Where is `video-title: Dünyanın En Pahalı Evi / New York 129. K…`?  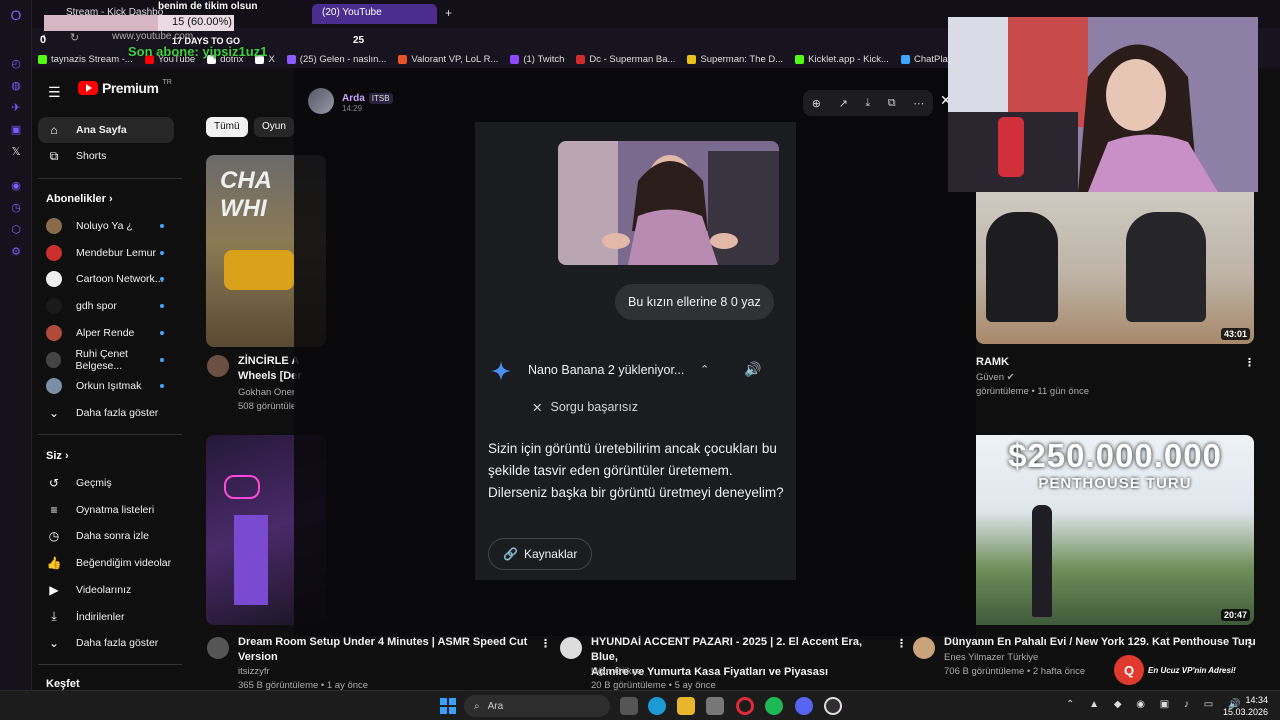 video-title: Dünyanın En Pahalı Evi / New York 129. K… is located at coordinates (1100, 642).